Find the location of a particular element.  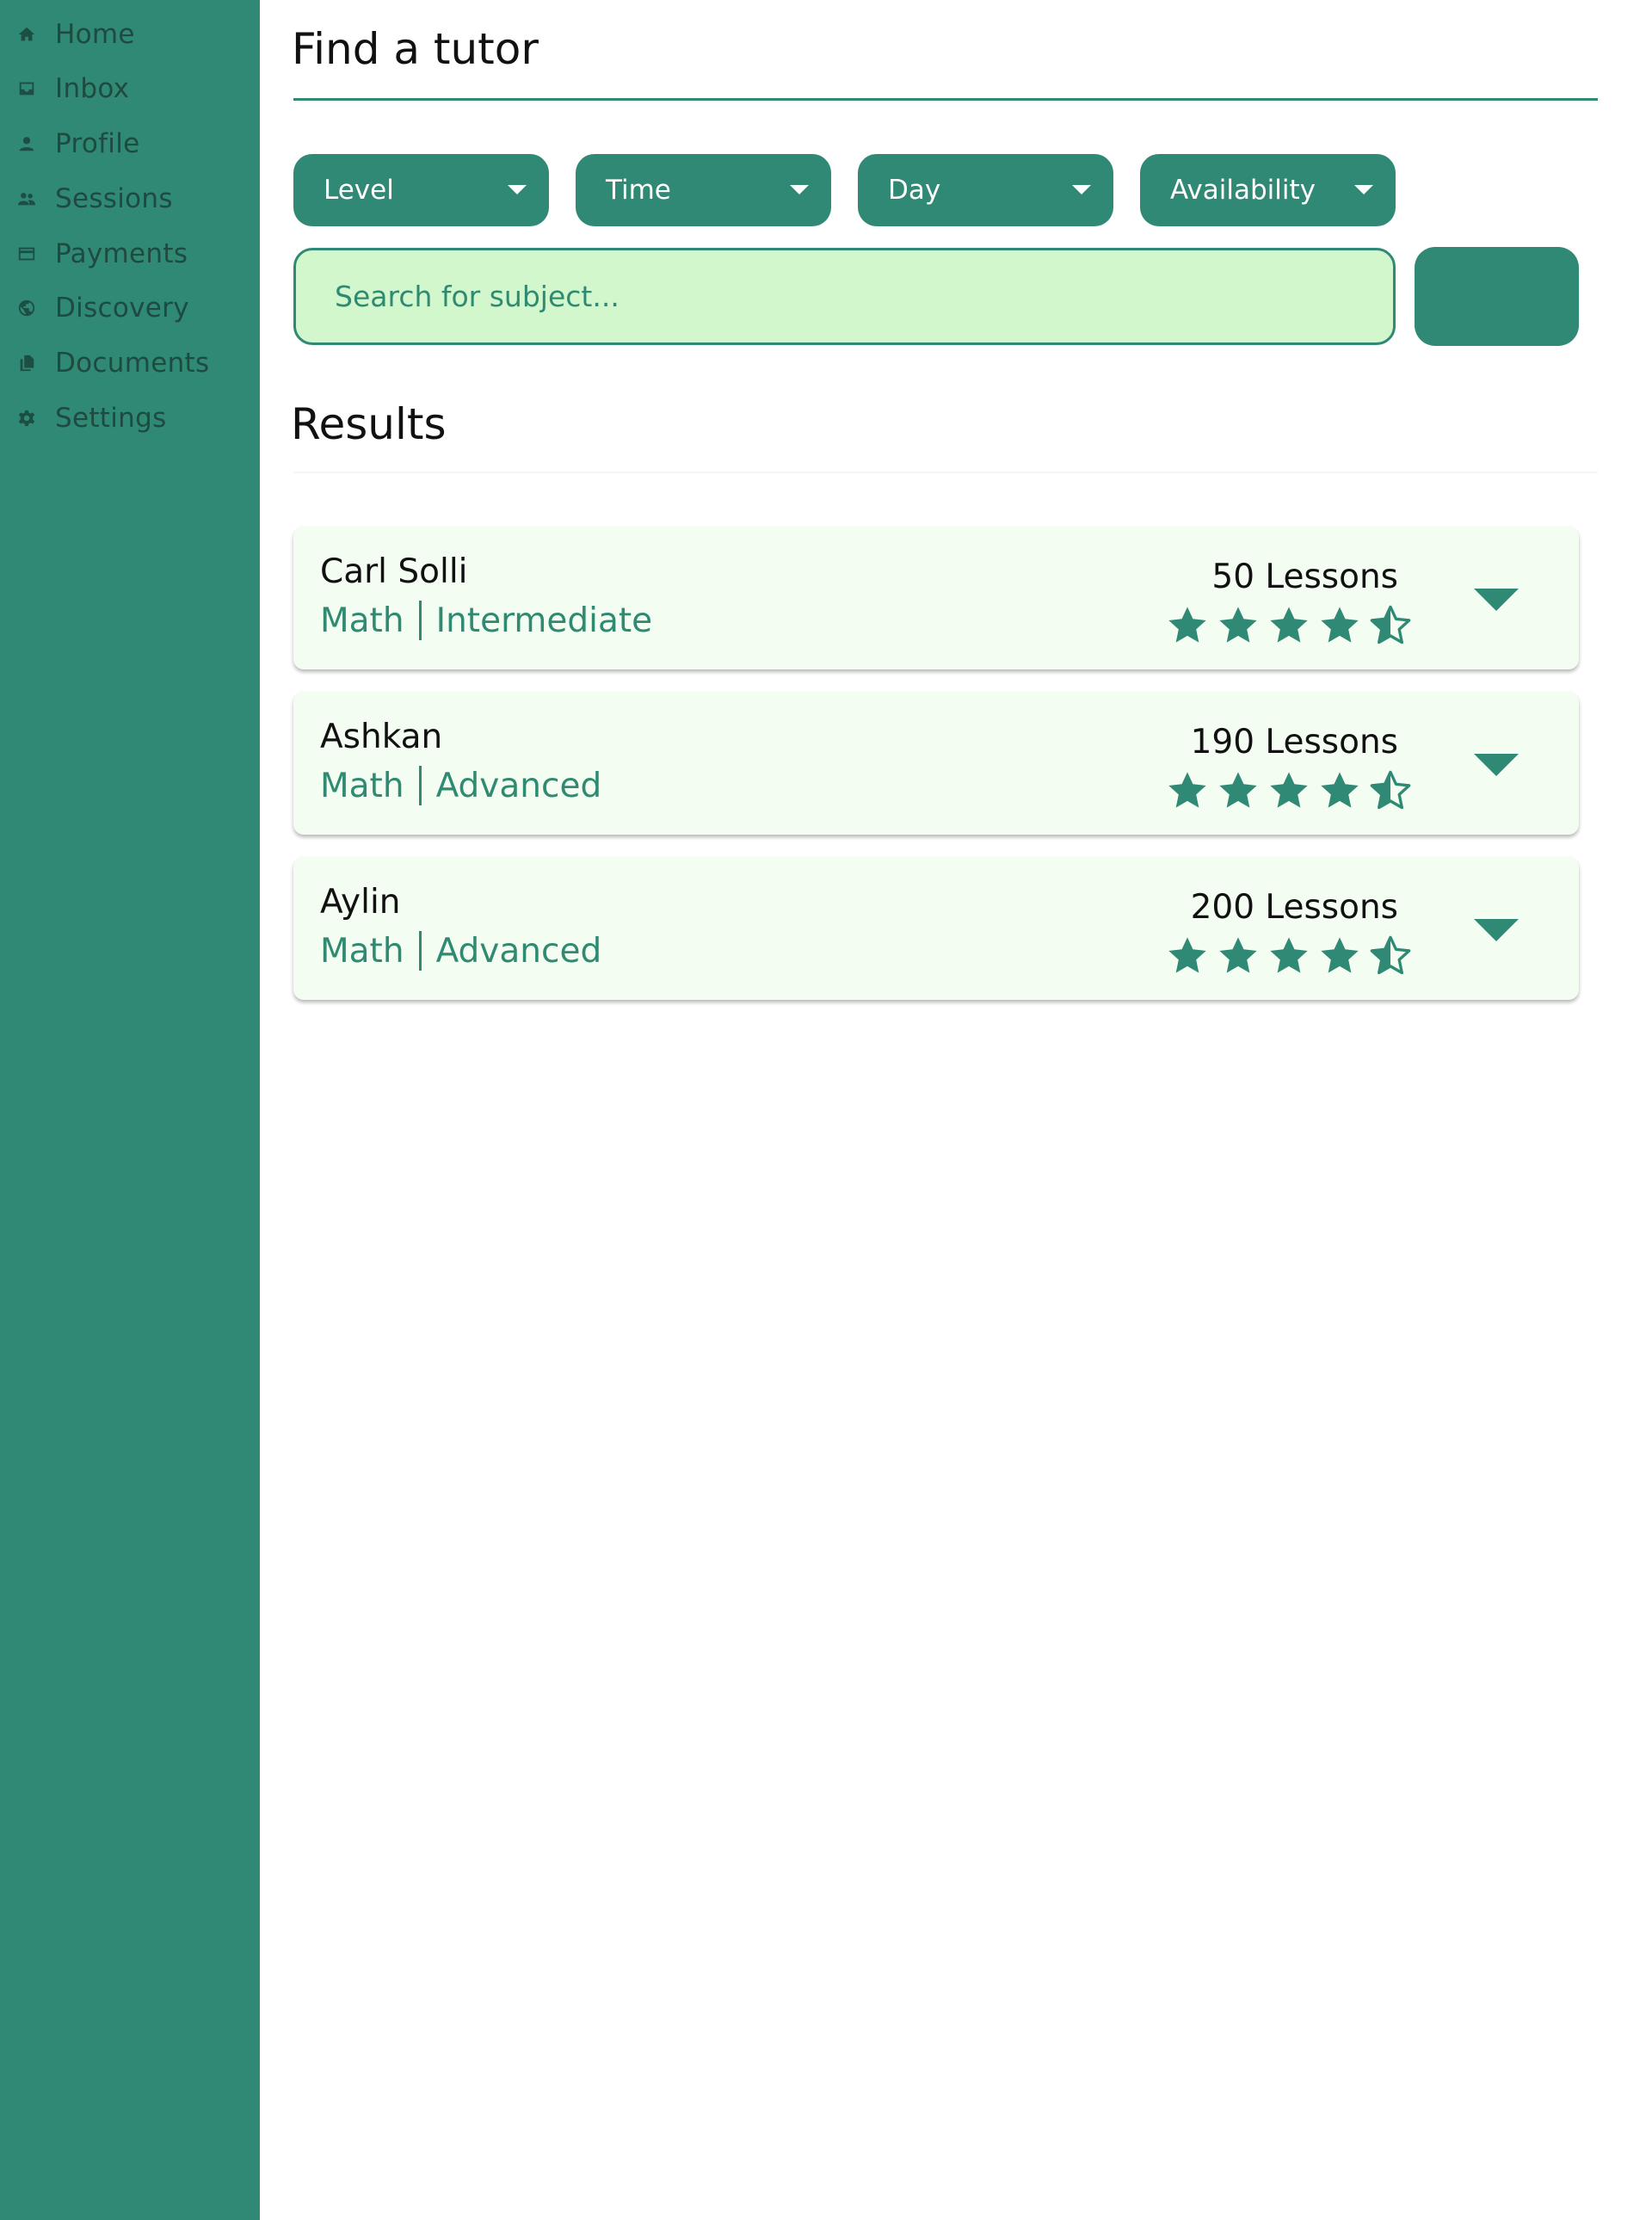

sidebar-item-profile: Profile is located at coordinates (130, 144).